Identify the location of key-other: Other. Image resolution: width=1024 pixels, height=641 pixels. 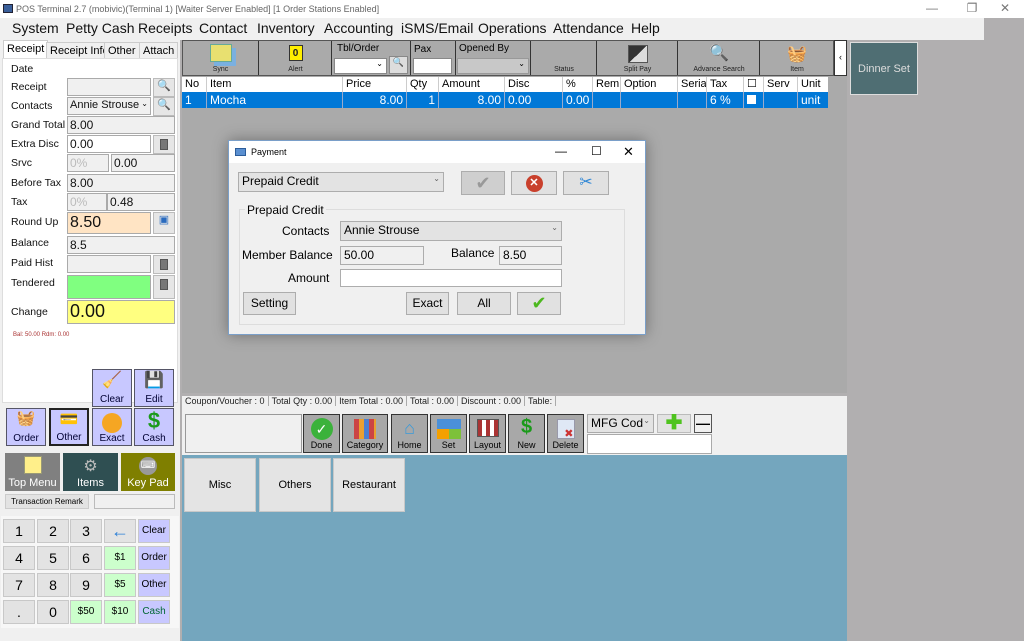
(154, 585).